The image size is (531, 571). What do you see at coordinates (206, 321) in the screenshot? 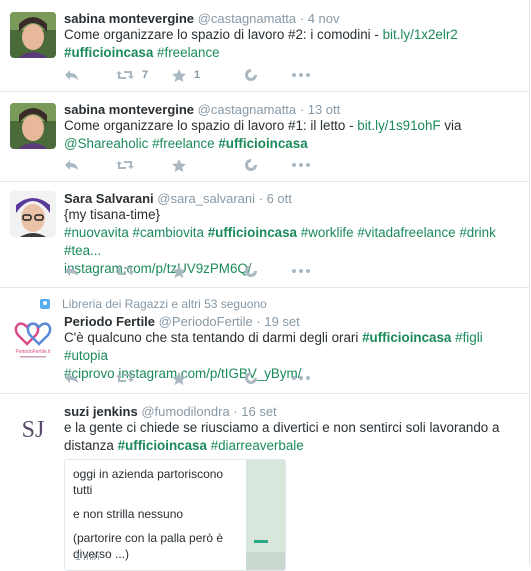
I see `user-handle: @PeriodoFertile` at bounding box center [206, 321].